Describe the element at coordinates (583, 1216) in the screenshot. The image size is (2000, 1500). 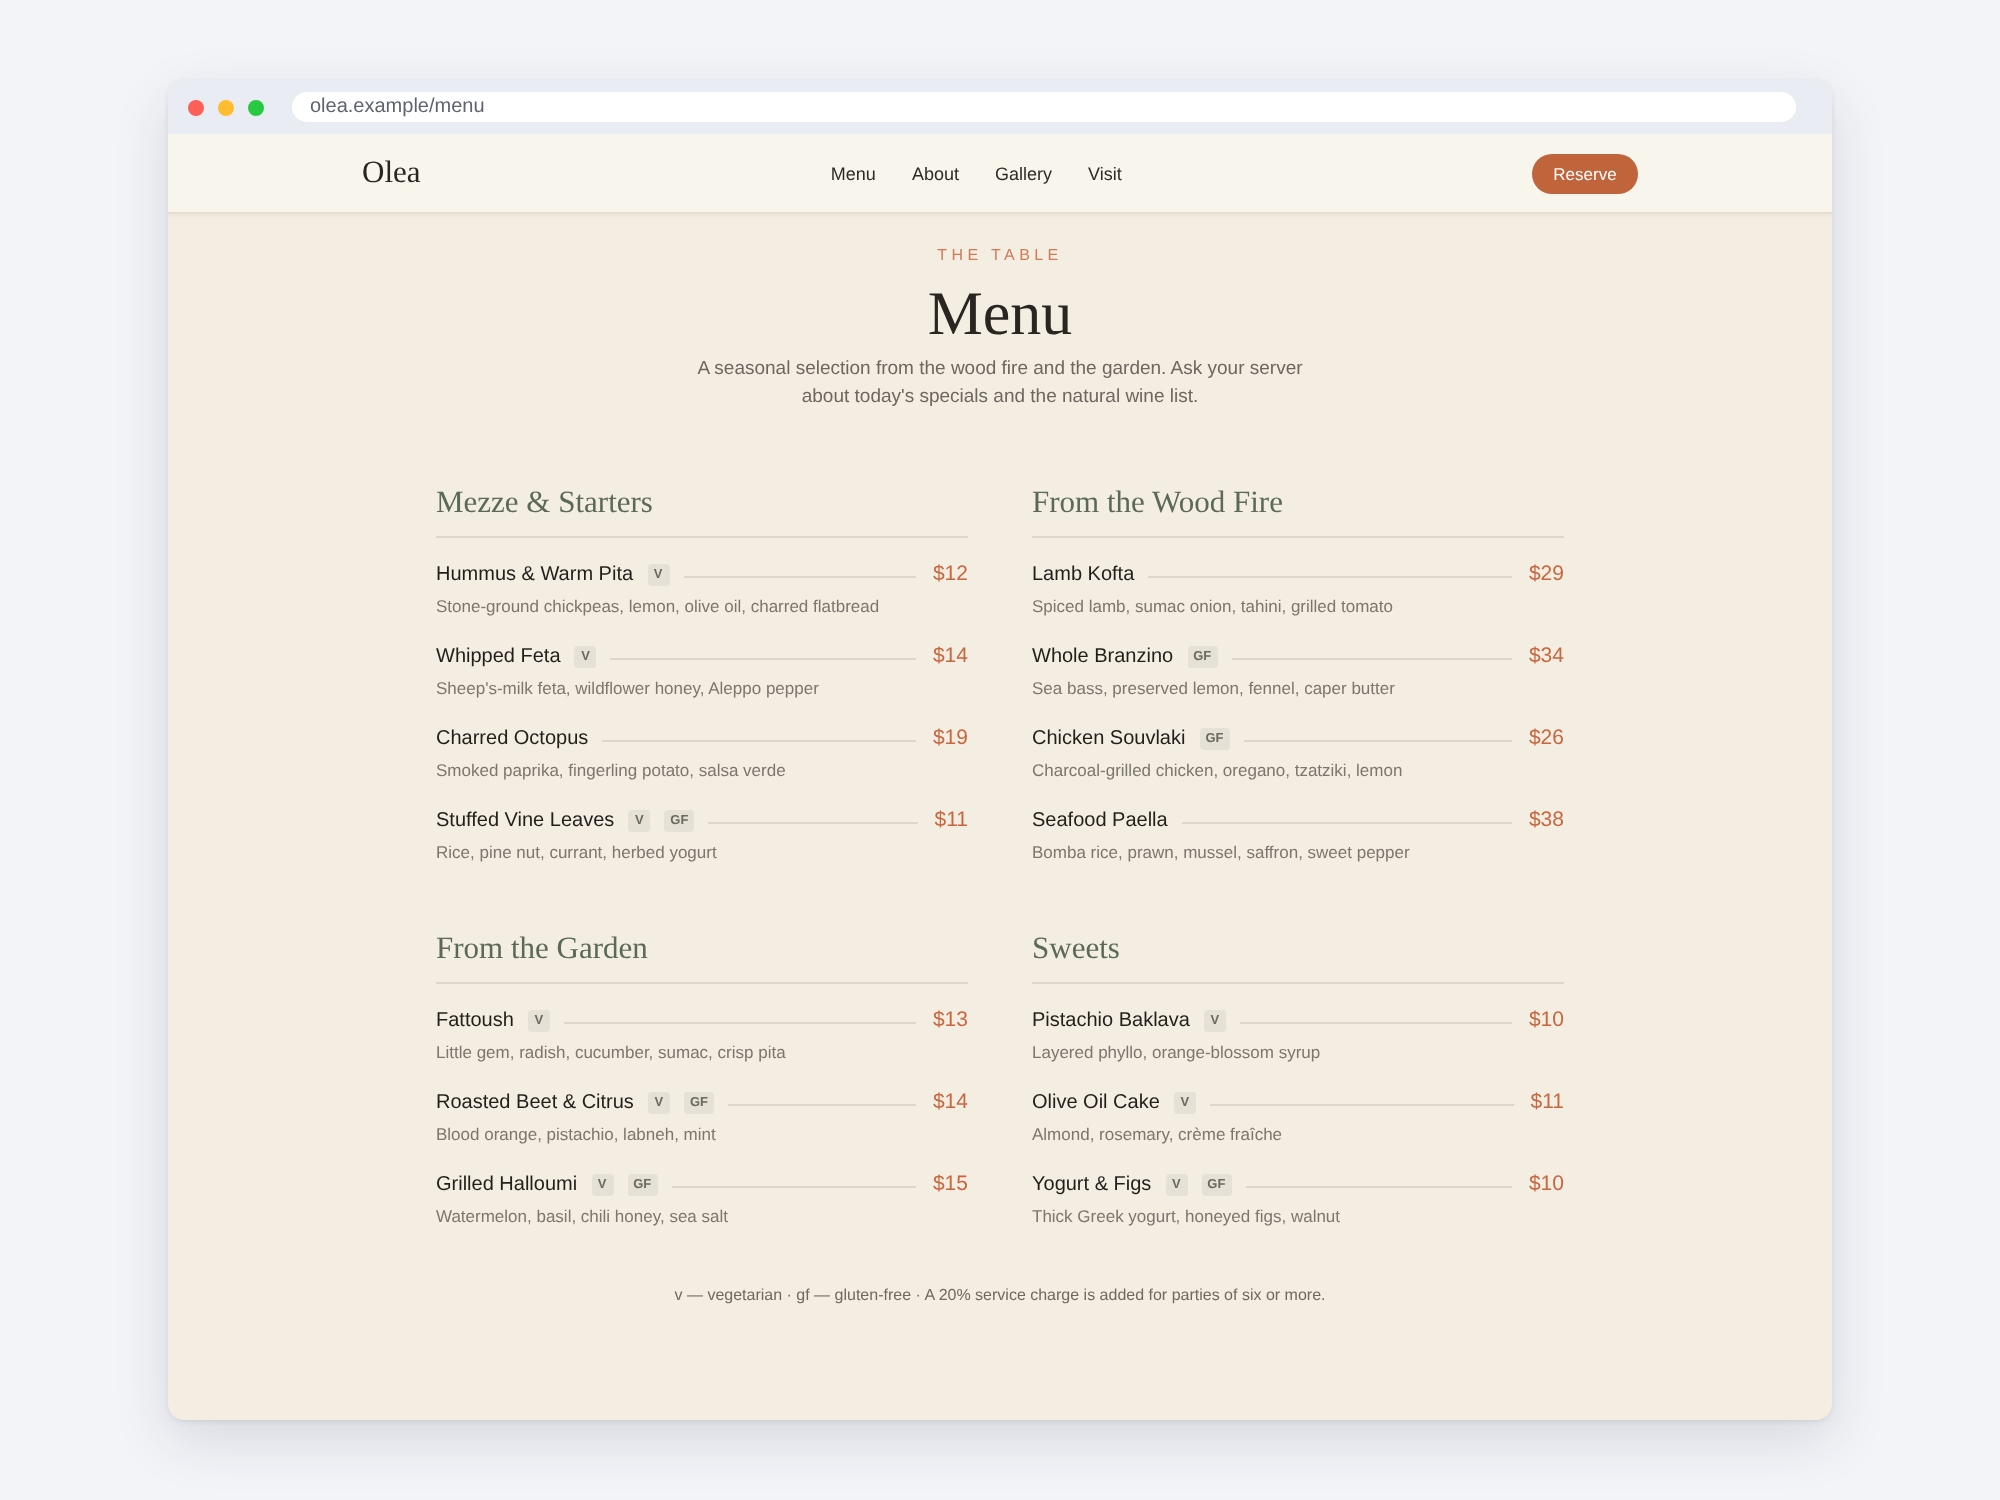
I see `dish-description: Watermelon, basil, chili honey, sea salt` at that location.